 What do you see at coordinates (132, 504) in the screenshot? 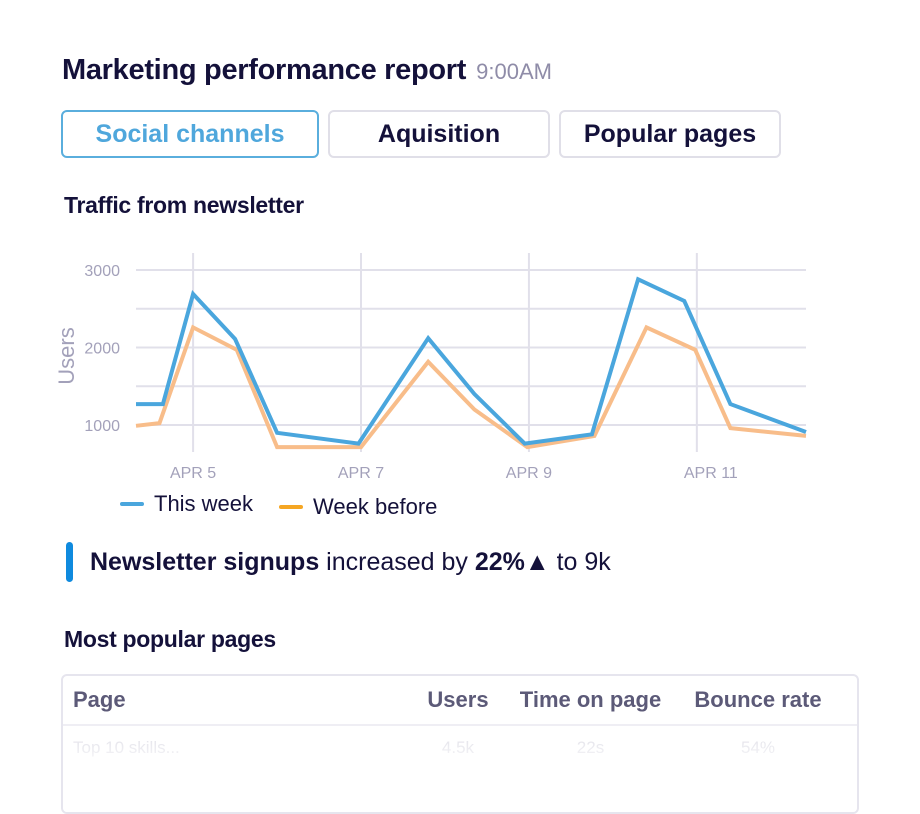
I see `legend-swatch-this-week` at bounding box center [132, 504].